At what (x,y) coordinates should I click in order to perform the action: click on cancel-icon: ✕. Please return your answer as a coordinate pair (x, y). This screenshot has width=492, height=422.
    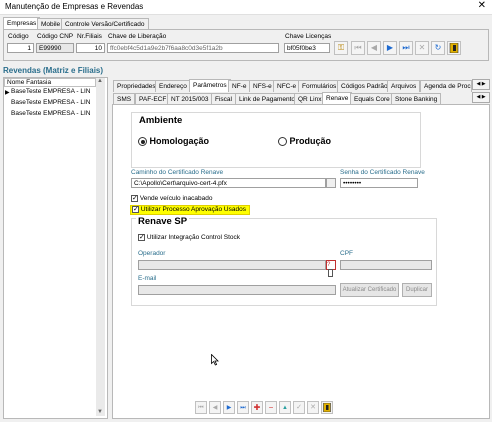
    Looking at the image, I should click on (422, 48).